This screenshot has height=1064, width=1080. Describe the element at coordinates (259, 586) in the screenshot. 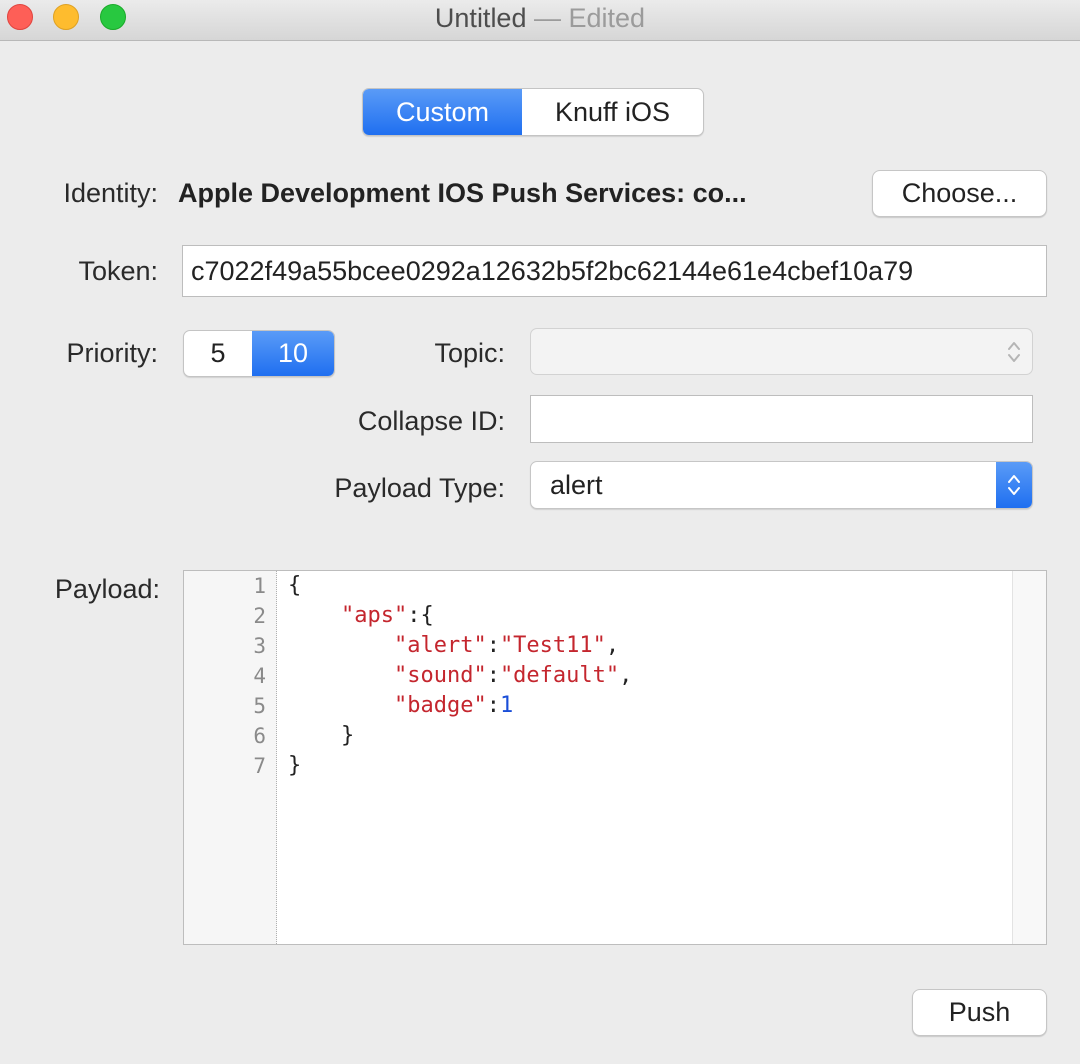

I see `line-number: 1` at that location.